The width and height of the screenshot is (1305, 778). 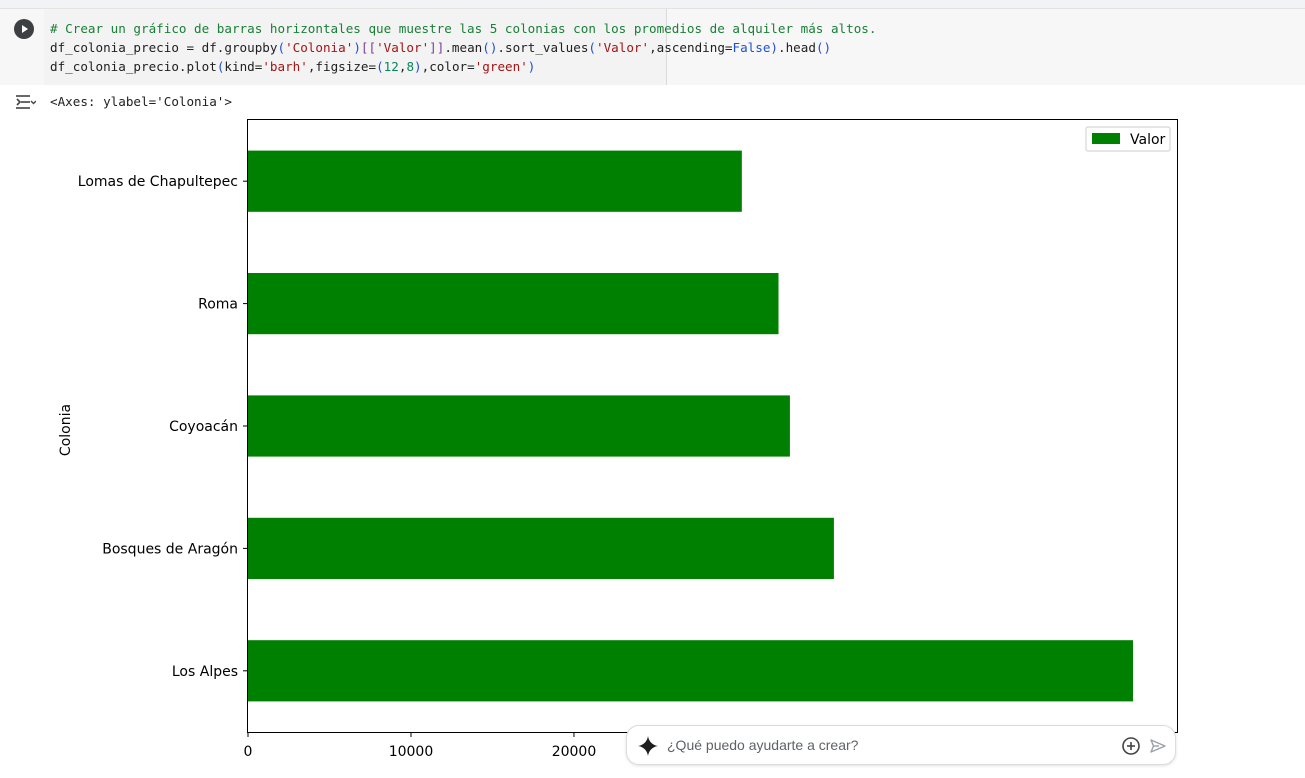 I want to click on y-tick-label: Bosques de Aragón, so click(x=170, y=549).